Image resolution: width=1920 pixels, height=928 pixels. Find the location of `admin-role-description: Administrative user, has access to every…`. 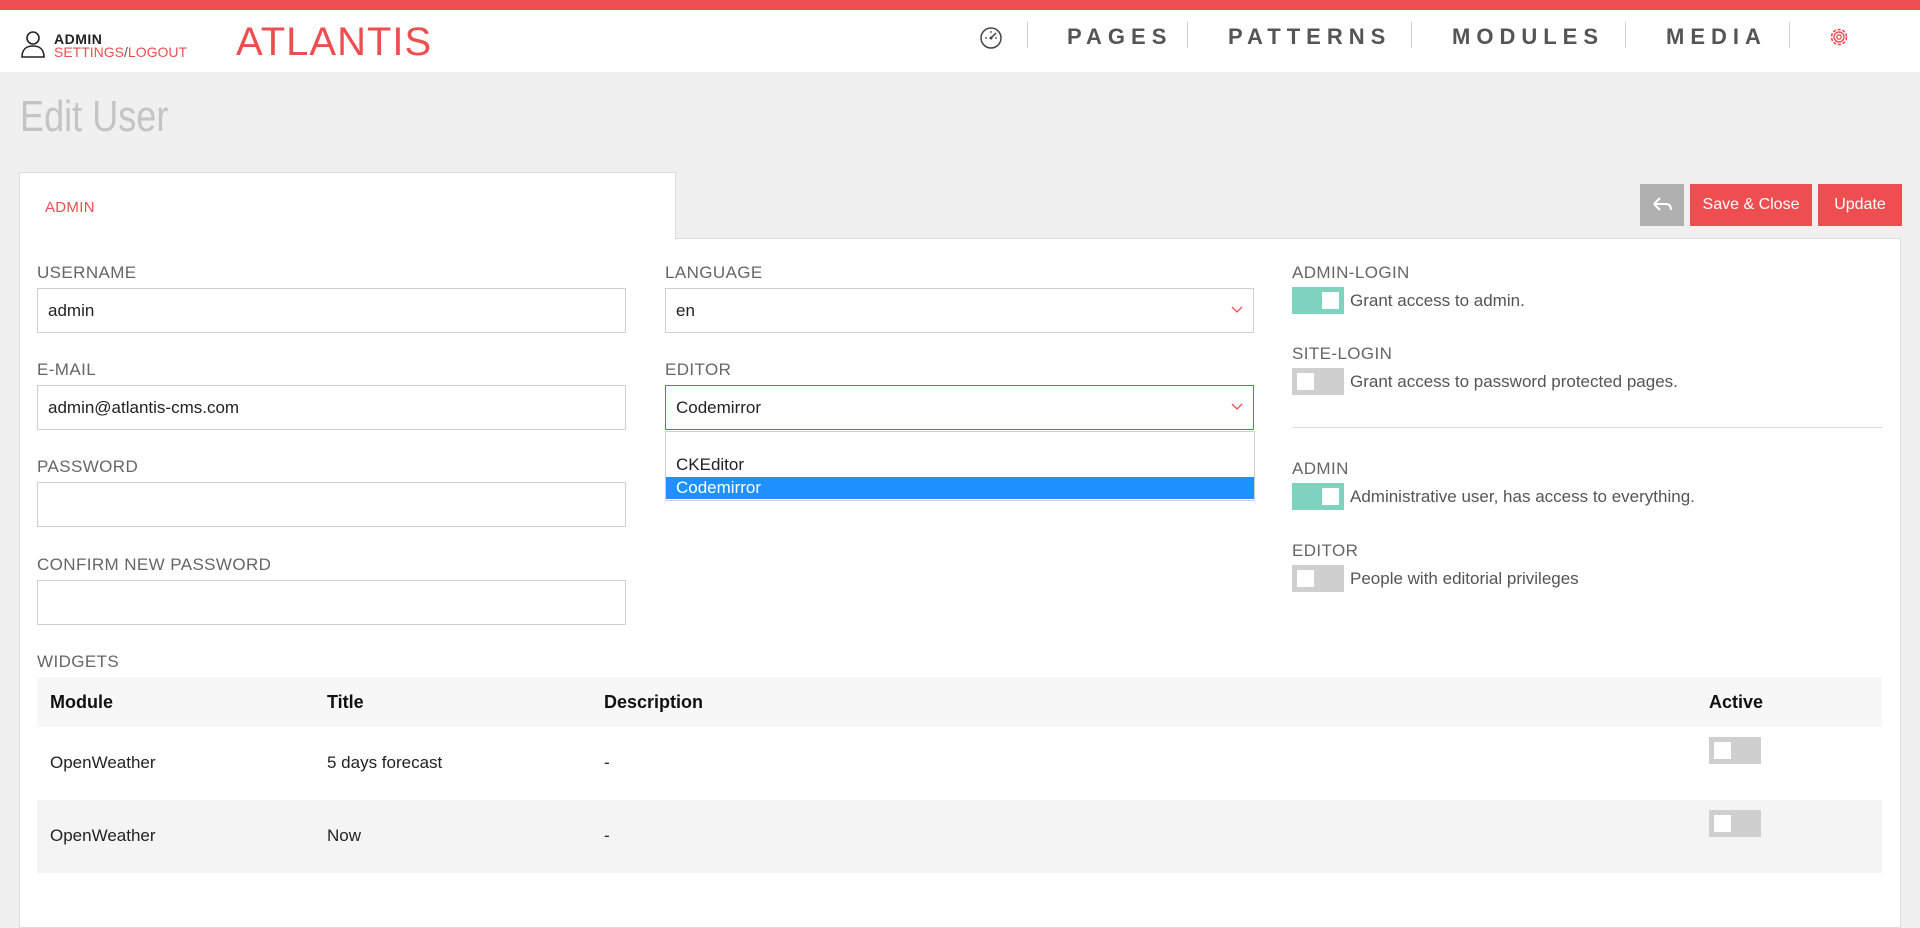

admin-role-description: Administrative user, has access to every… is located at coordinates (1522, 496).